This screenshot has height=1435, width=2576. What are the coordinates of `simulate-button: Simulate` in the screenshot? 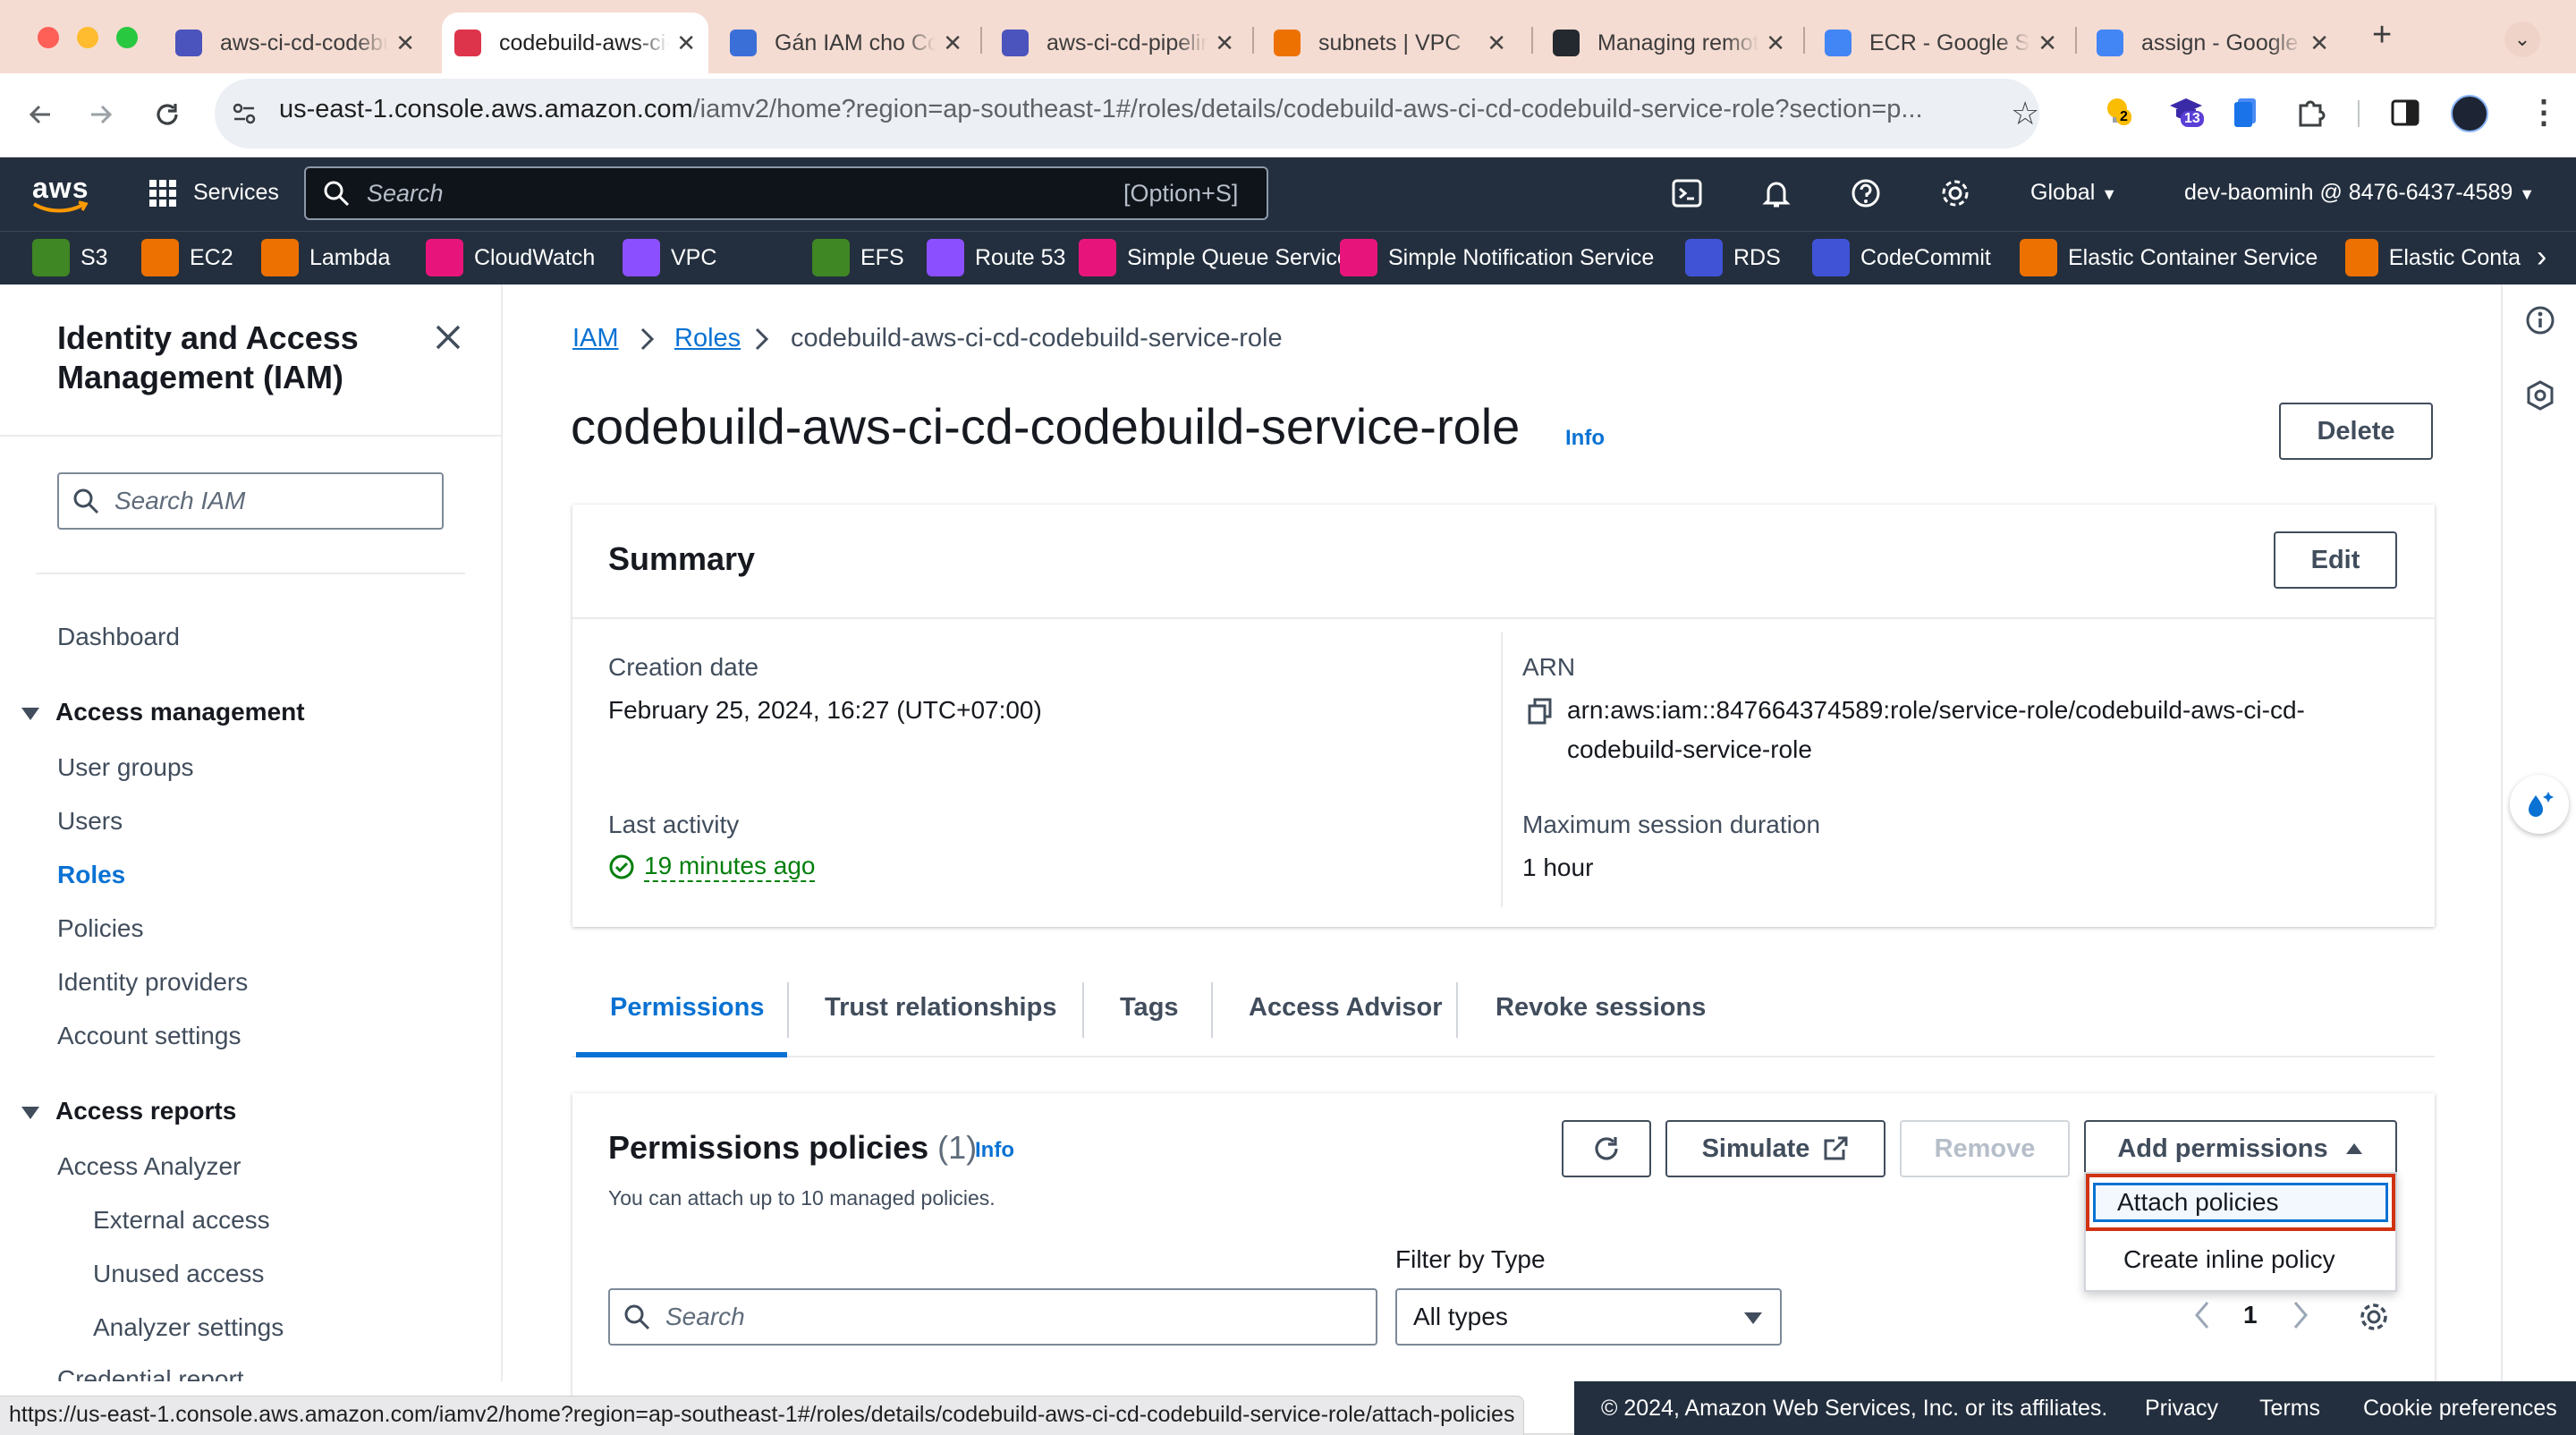 It's located at (1775, 1148).